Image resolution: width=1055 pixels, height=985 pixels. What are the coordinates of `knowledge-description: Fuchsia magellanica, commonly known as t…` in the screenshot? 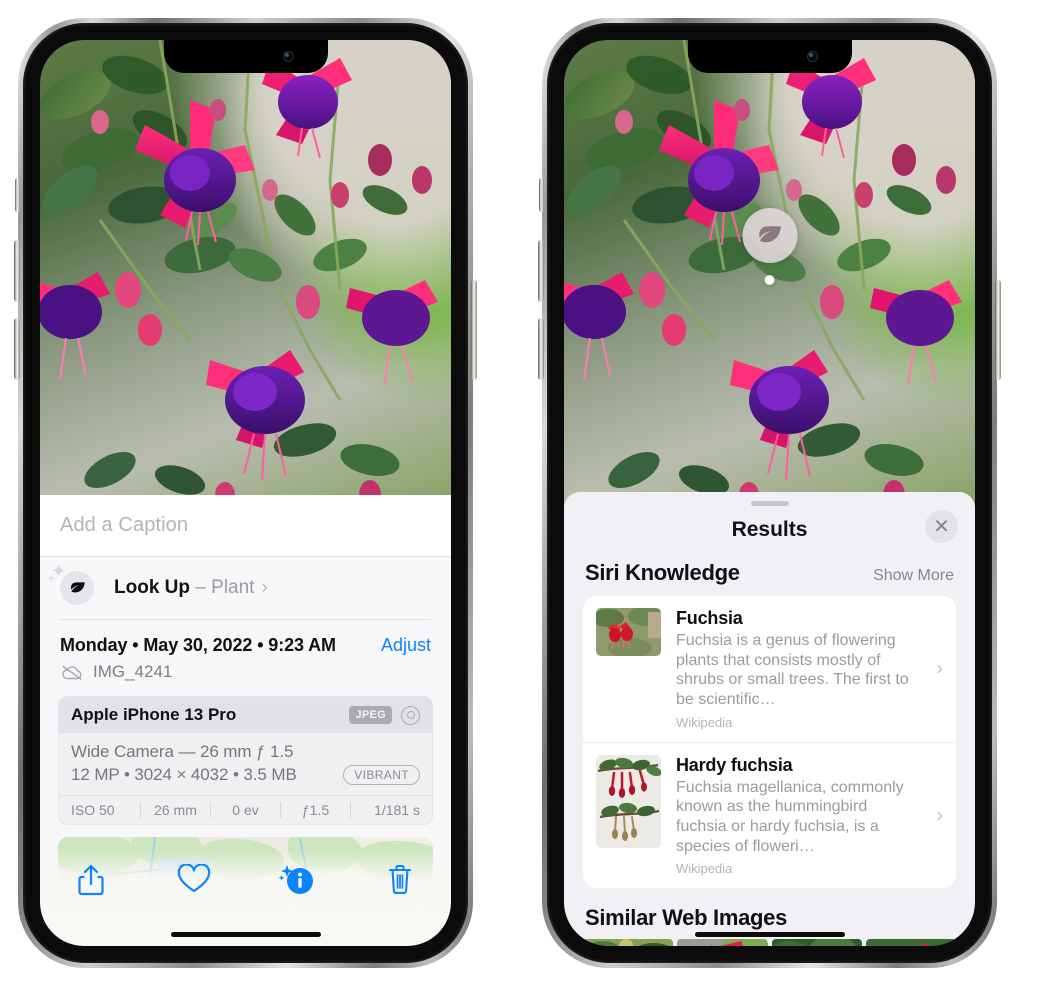 It's located at (790, 816).